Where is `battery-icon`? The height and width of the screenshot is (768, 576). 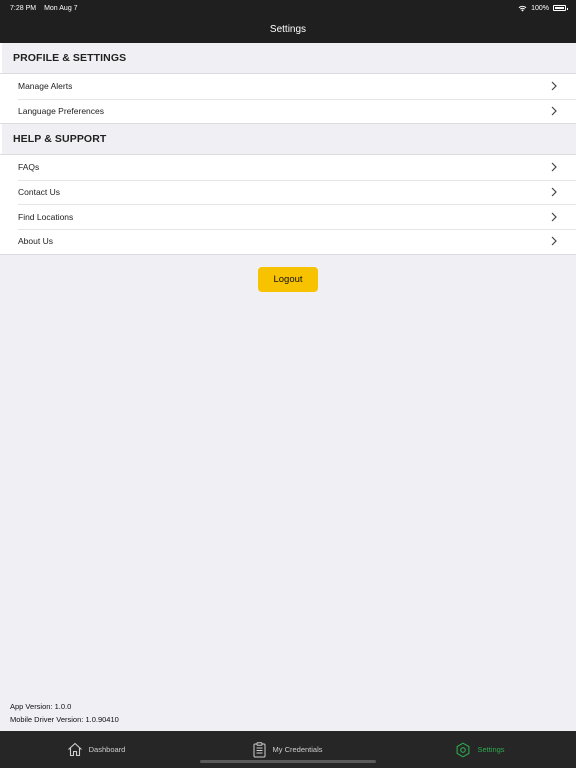 battery-icon is located at coordinates (560, 8).